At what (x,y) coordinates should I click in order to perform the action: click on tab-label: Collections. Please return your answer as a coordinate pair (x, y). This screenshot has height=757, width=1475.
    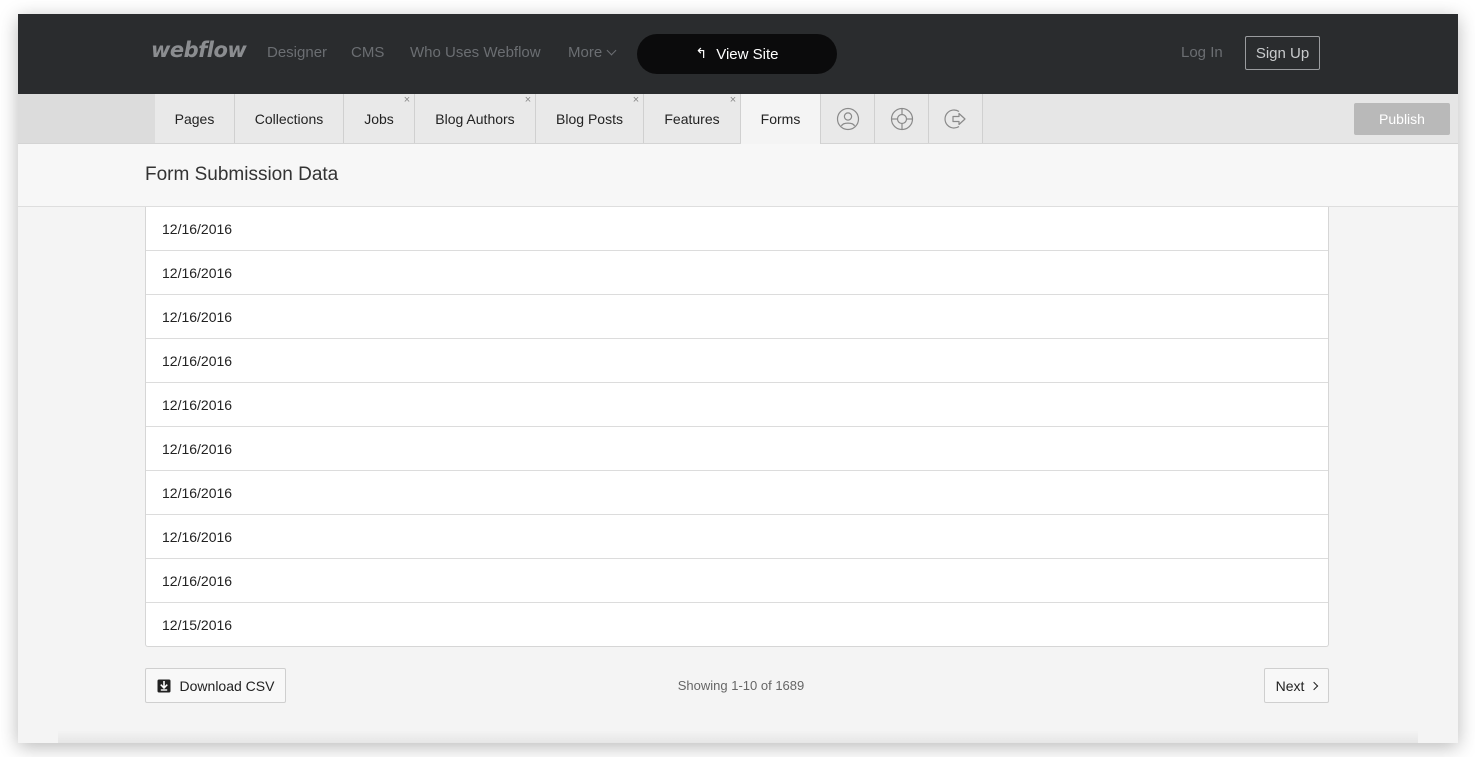
    Looking at the image, I should click on (289, 118).